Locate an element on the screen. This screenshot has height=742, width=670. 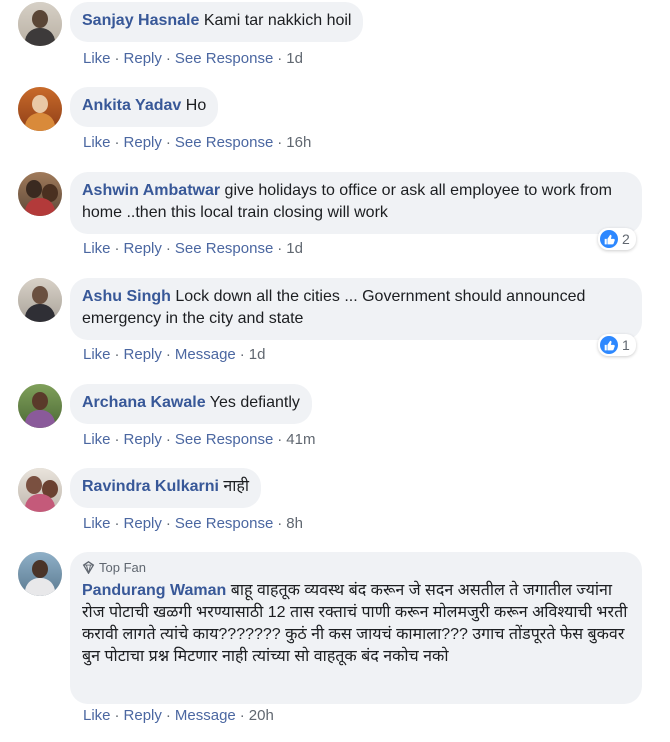
top-fan-label: Top Fan is located at coordinates (122, 567).